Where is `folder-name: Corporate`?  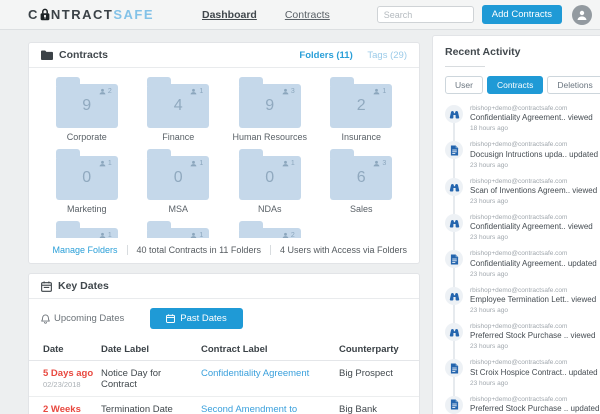 folder-name: Corporate is located at coordinates (86, 137).